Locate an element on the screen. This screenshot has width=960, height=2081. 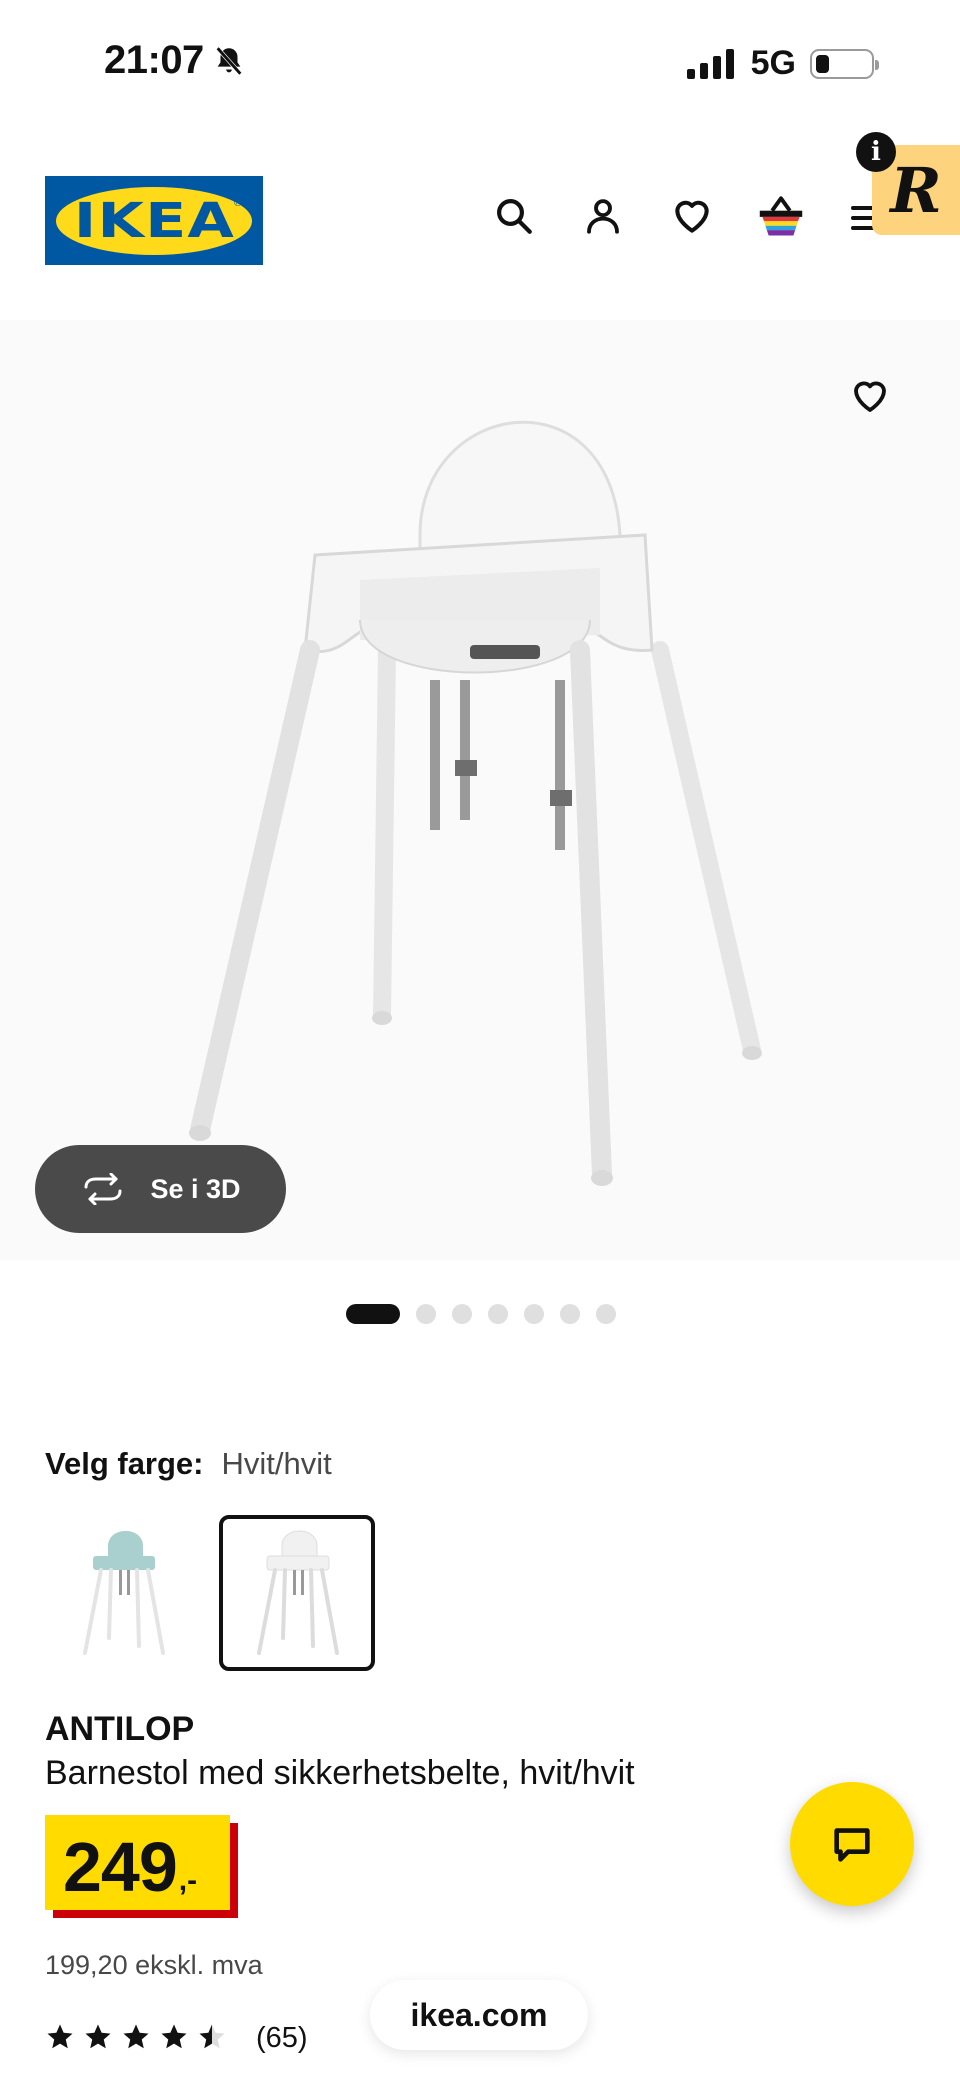
price-suffix: ,- is located at coordinates (188, 1880).